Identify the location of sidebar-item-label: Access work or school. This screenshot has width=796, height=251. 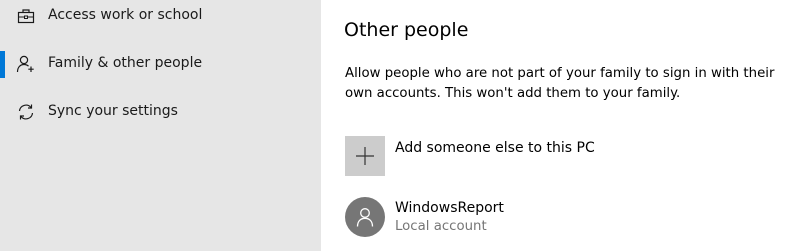
(125, 15).